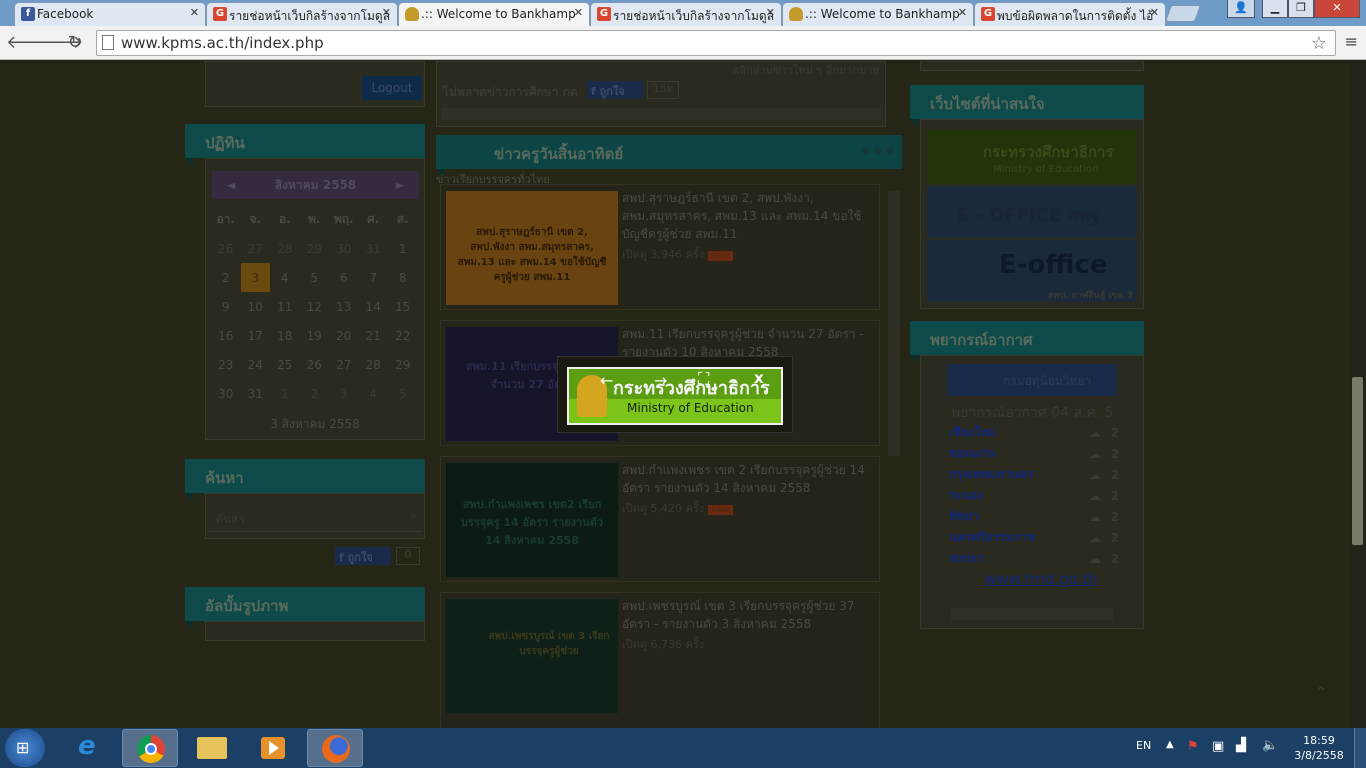 Image resolution: width=1366 pixels, height=768 pixels. Describe the element at coordinates (110, 14) in the screenshot. I see `tab-facebook: f Facebook ✕` at that location.